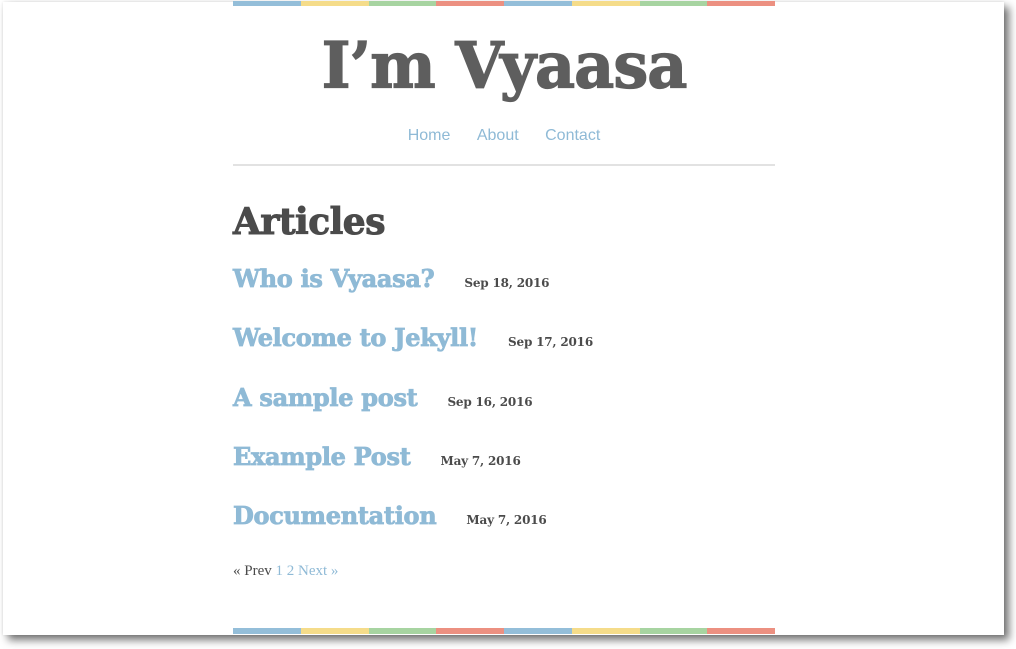  What do you see at coordinates (309, 222) in the screenshot?
I see `page-heading: Articles` at bounding box center [309, 222].